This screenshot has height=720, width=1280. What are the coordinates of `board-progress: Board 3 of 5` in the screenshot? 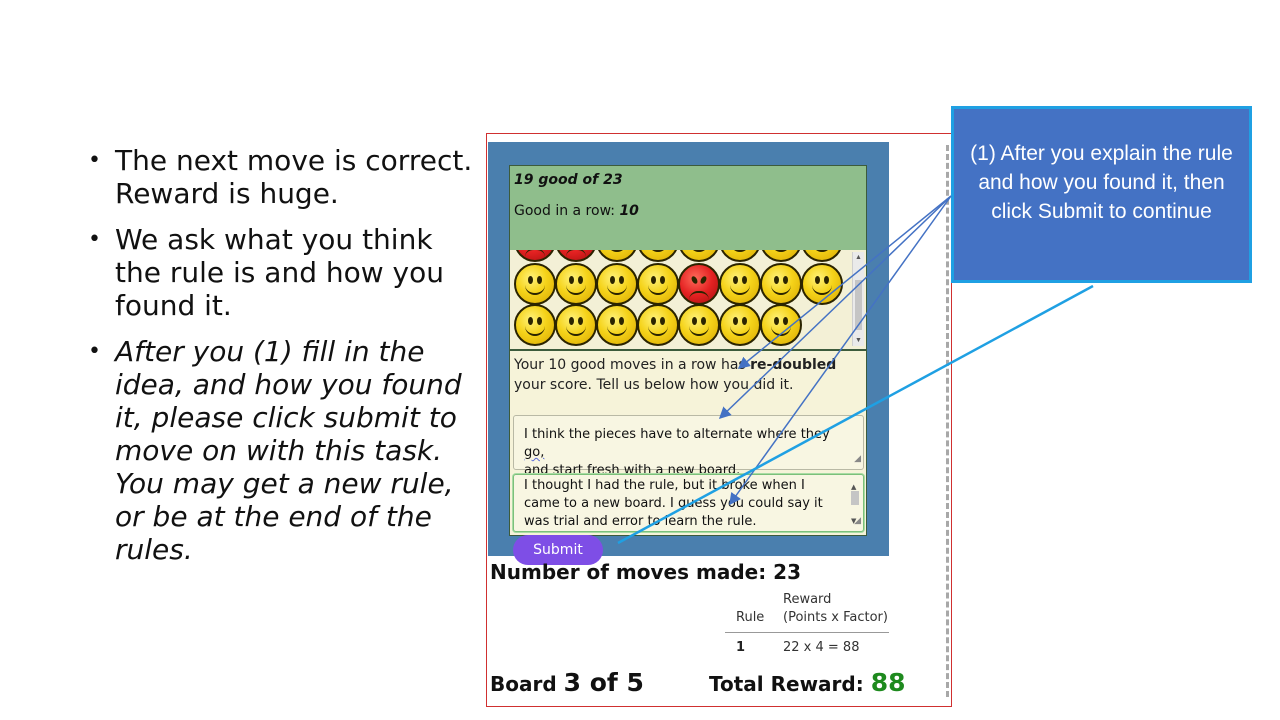 It's located at (567, 682).